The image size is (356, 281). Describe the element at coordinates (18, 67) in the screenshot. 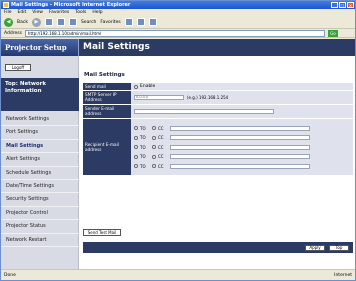

I see `logoff-button: Logoff` at that location.